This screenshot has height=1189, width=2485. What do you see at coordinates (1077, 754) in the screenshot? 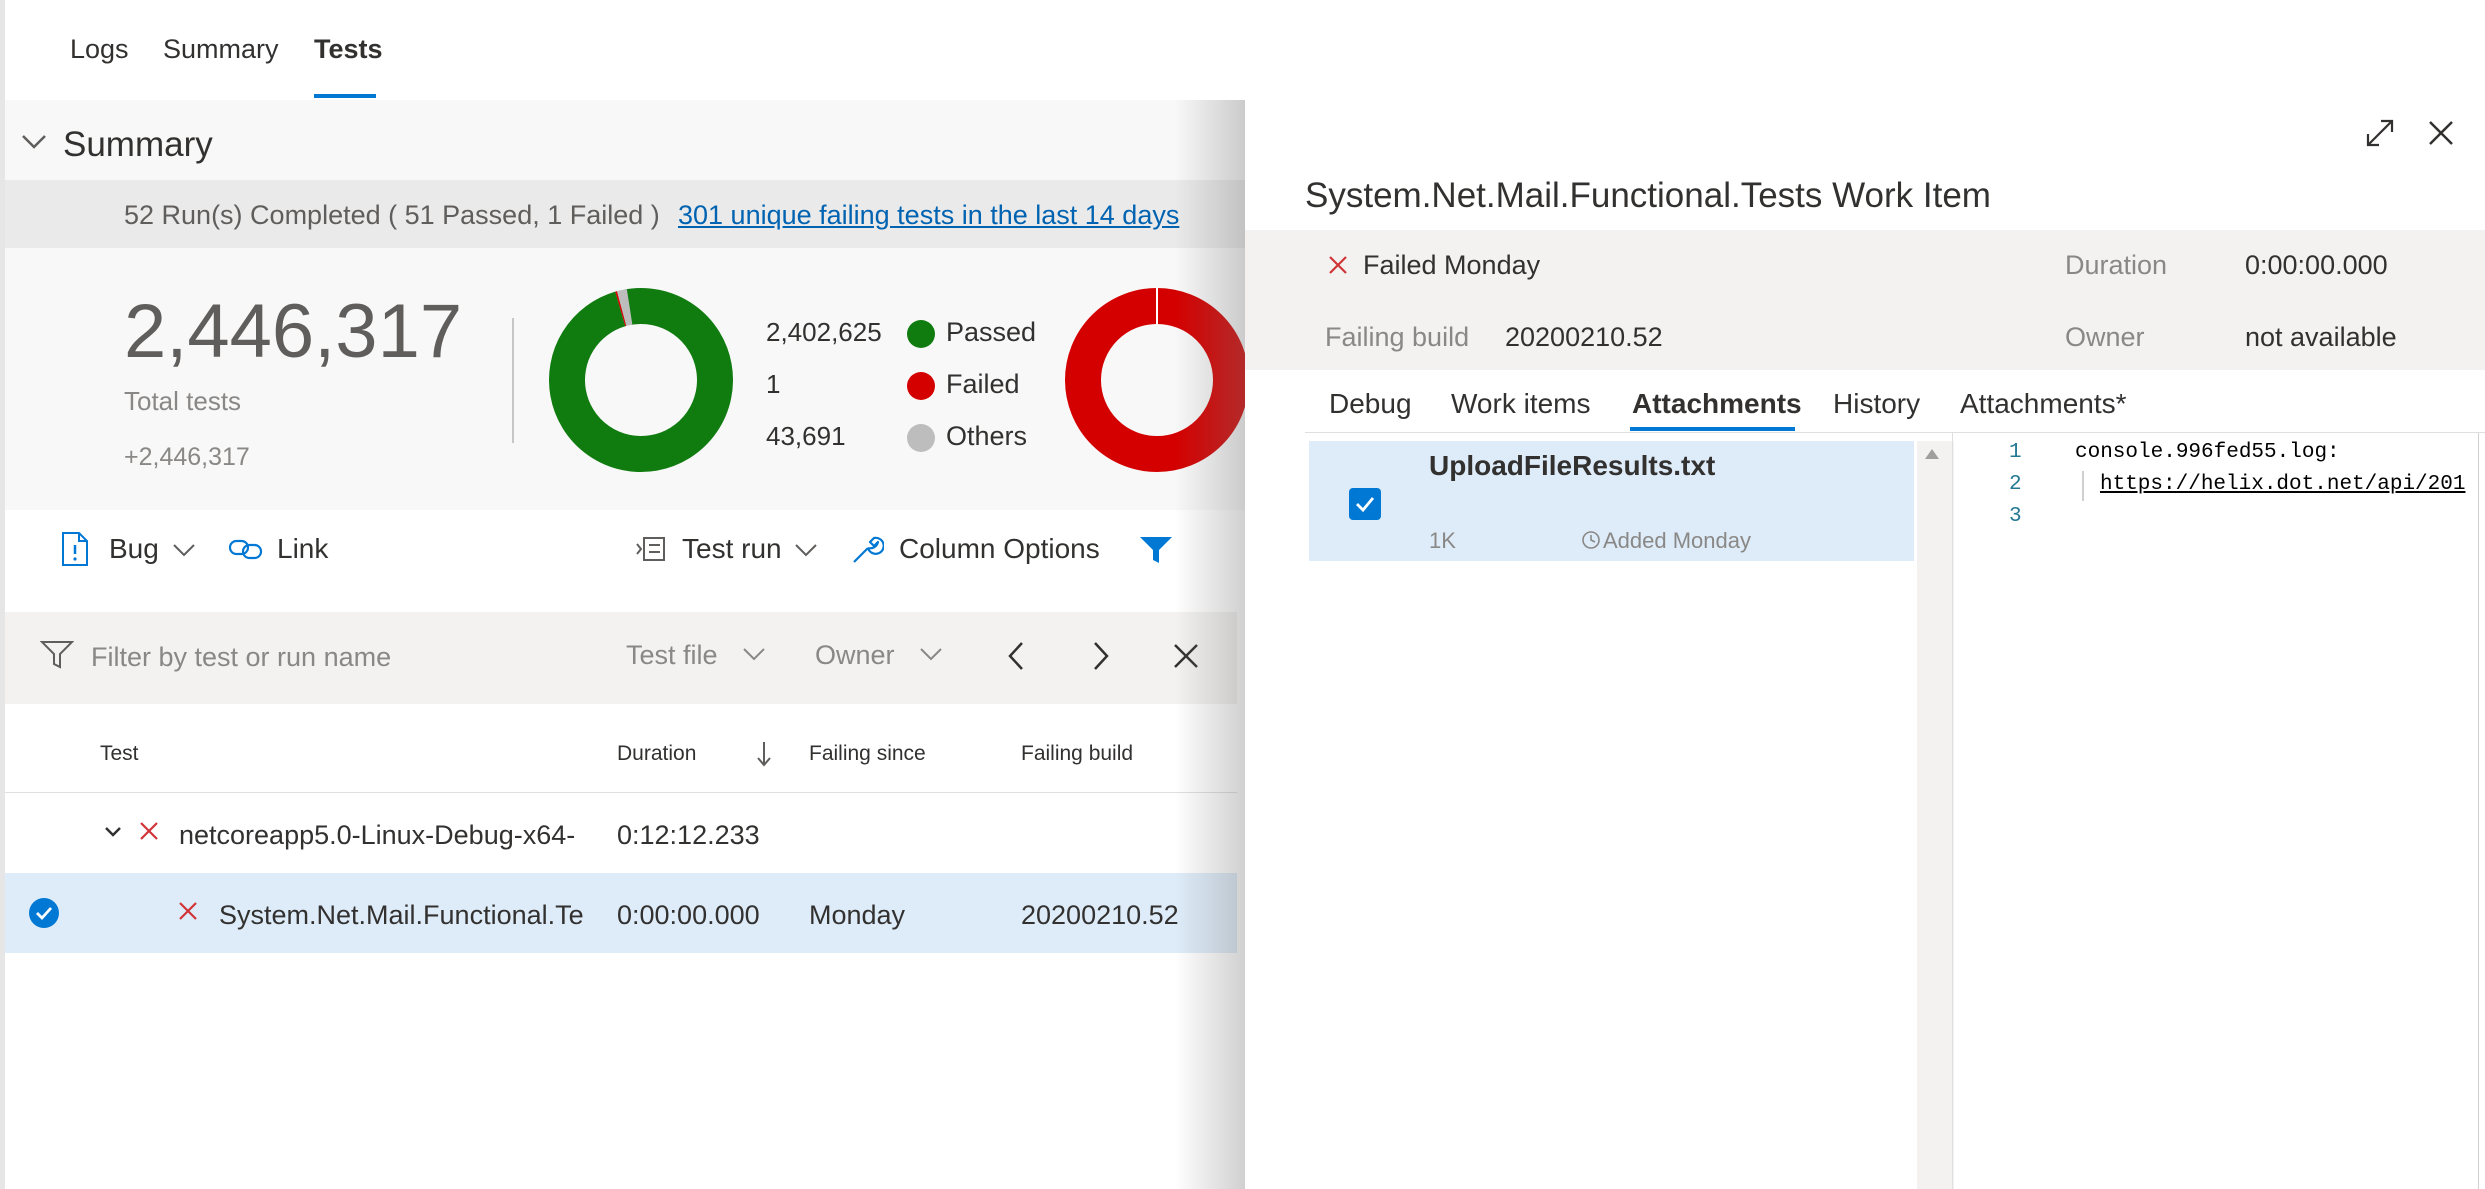
I see `column-header-failing-build: Failing build` at bounding box center [1077, 754].